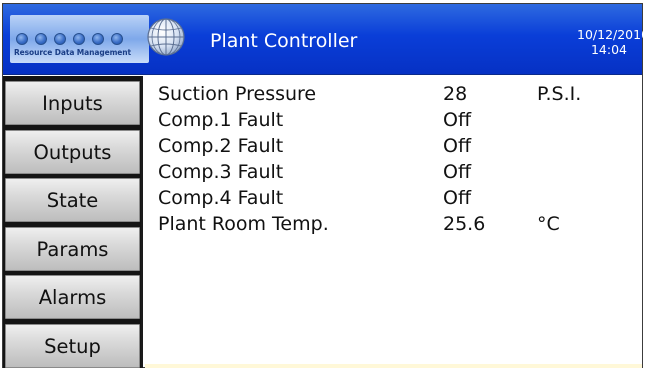 The height and width of the screenshot is (369, 645). What do you see at coordinates (393, 226) in the screenshot?
I see `reading-row: Plant Room Temp. 25.6 °C` at bounding box center [393, 226].